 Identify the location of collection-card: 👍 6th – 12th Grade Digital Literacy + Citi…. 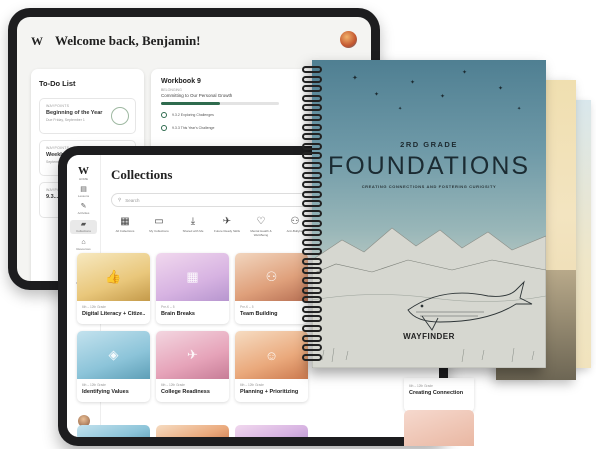
(113, 288).